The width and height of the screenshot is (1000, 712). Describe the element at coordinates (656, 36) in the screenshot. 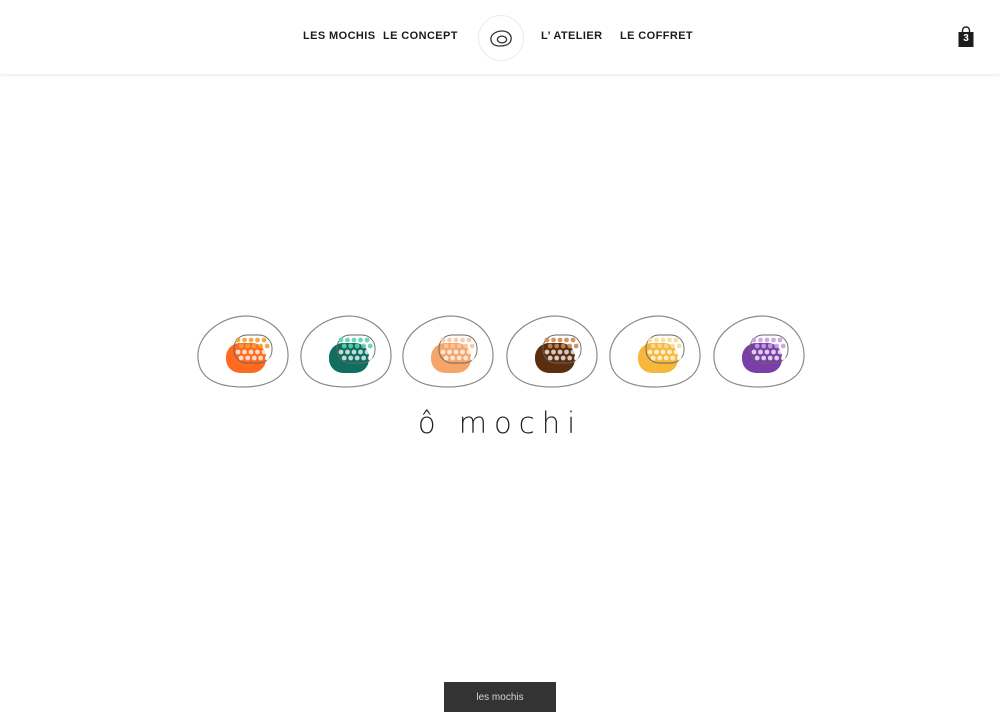

I see `nav-le-coffret: LE COFFRET` at that location.